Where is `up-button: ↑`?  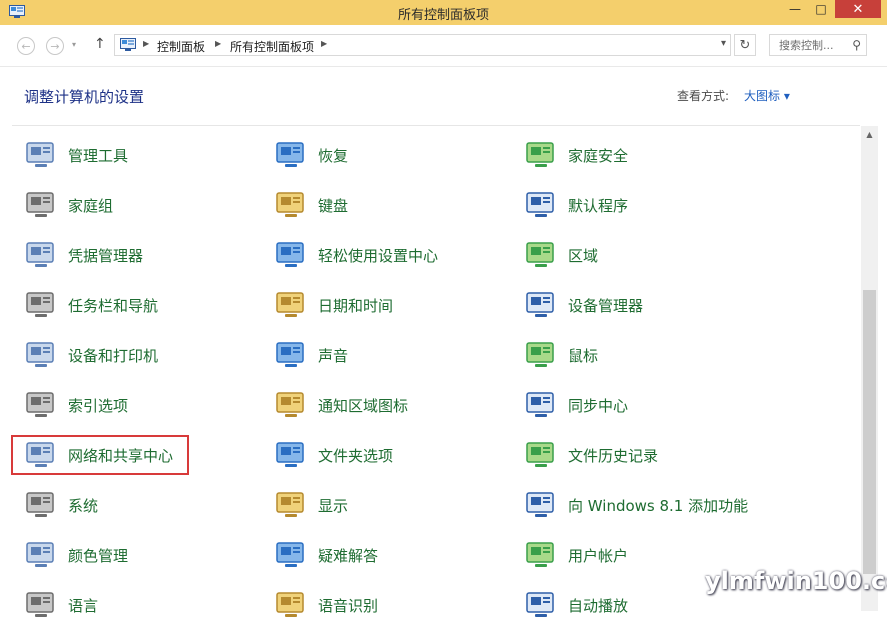
up-button: ↑ is located at coordinates (100, 44).